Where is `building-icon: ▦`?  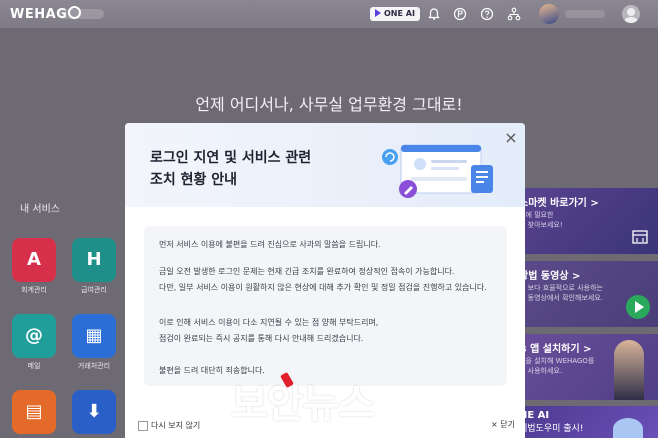
building-icon: ▦ is located at coordinates (94, 335).